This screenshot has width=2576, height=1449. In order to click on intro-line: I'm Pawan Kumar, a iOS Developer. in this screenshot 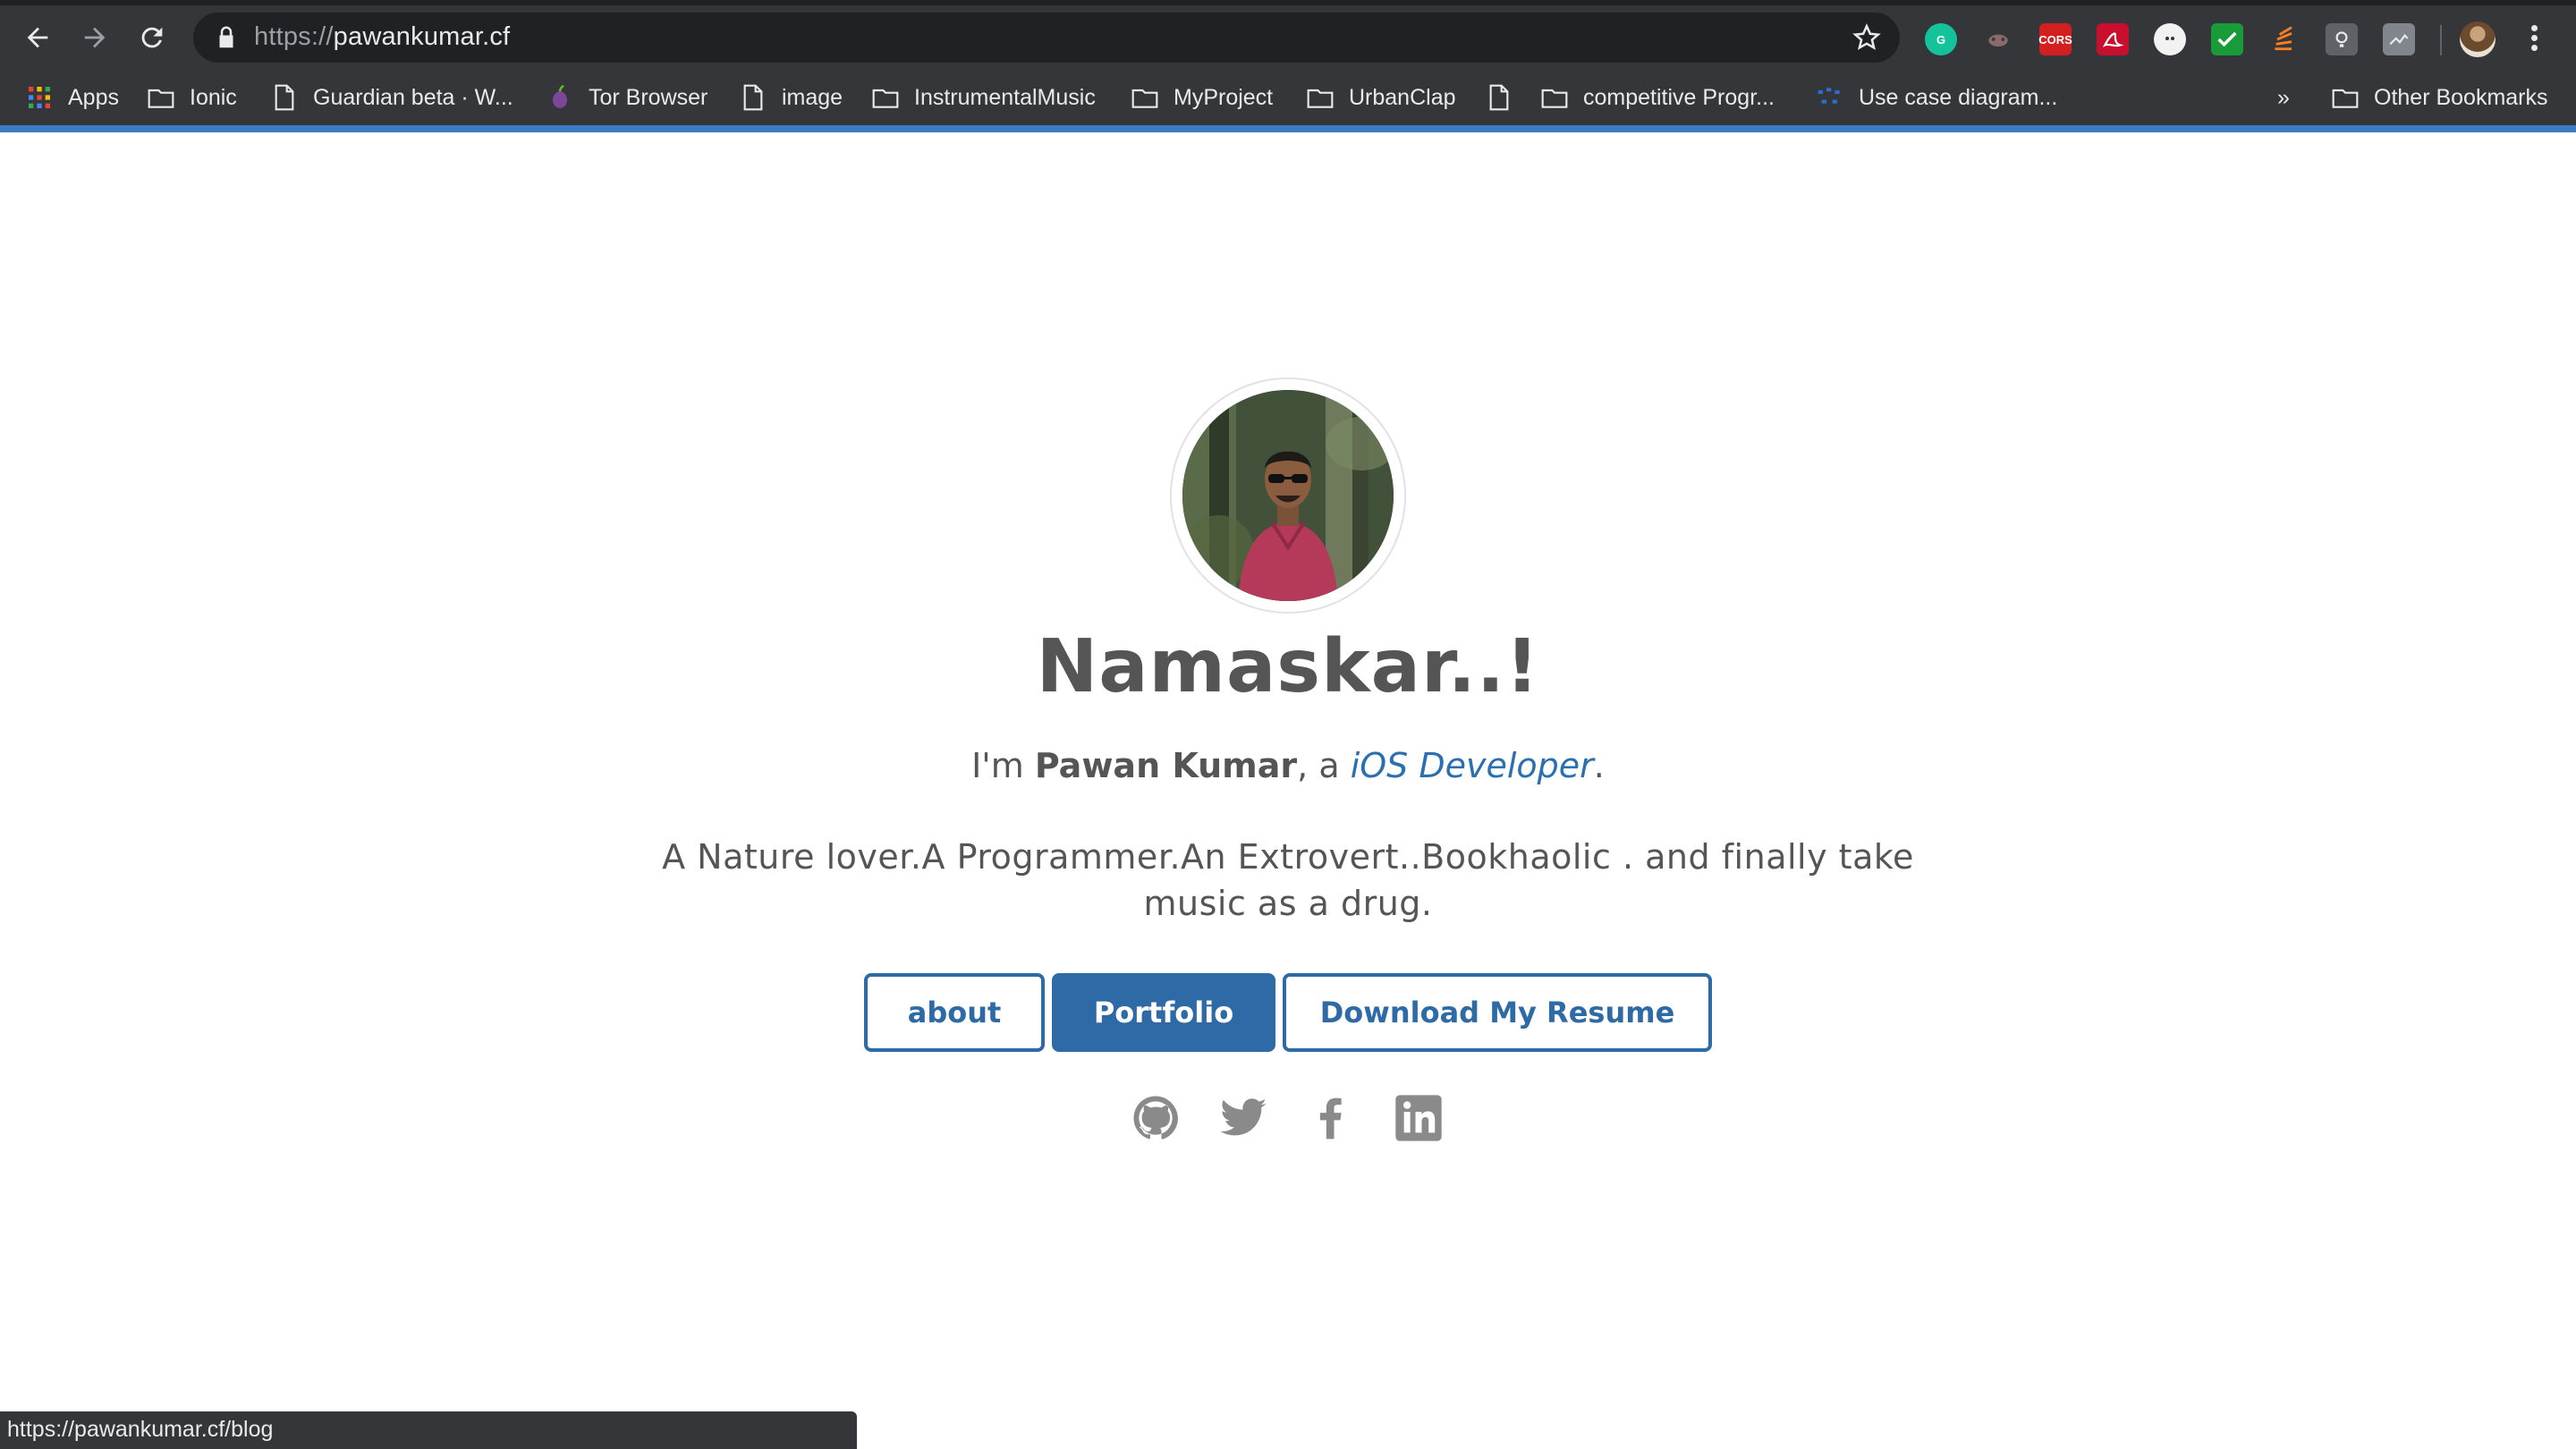, I will do `click(1288, 765)`.